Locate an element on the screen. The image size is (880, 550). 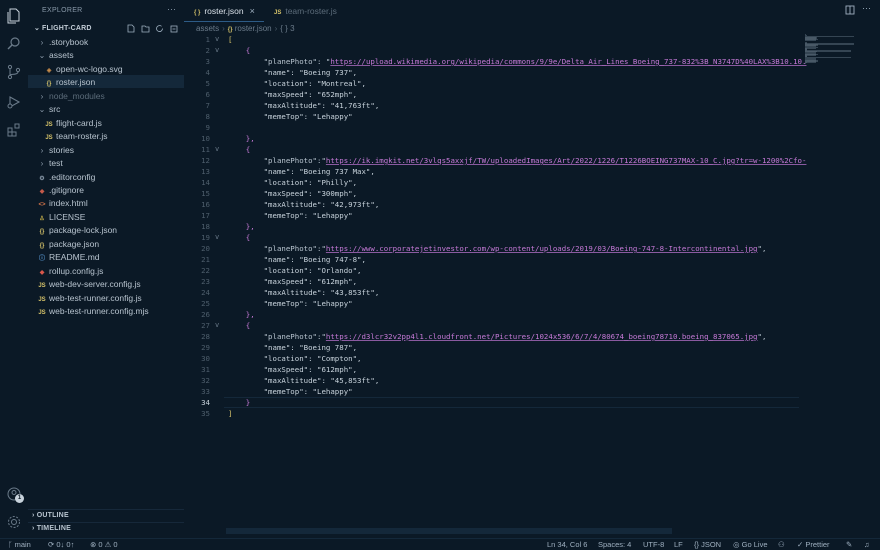
explorer-more-button: ··· is located at coordinates (171, 9).